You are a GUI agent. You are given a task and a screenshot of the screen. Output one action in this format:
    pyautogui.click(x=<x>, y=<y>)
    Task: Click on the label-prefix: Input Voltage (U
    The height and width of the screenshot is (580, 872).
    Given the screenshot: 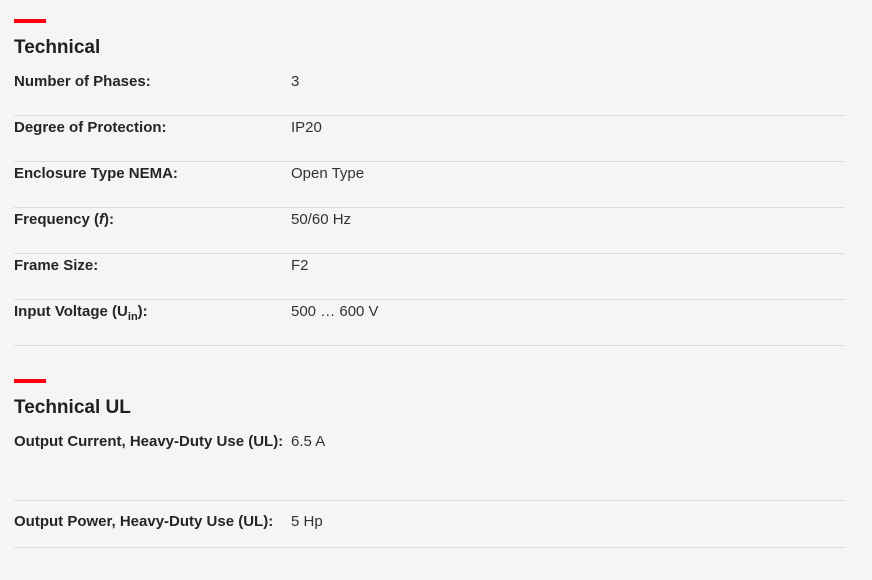 What is the action you would take?
    pyautogui.click(x=71, y=311)
    